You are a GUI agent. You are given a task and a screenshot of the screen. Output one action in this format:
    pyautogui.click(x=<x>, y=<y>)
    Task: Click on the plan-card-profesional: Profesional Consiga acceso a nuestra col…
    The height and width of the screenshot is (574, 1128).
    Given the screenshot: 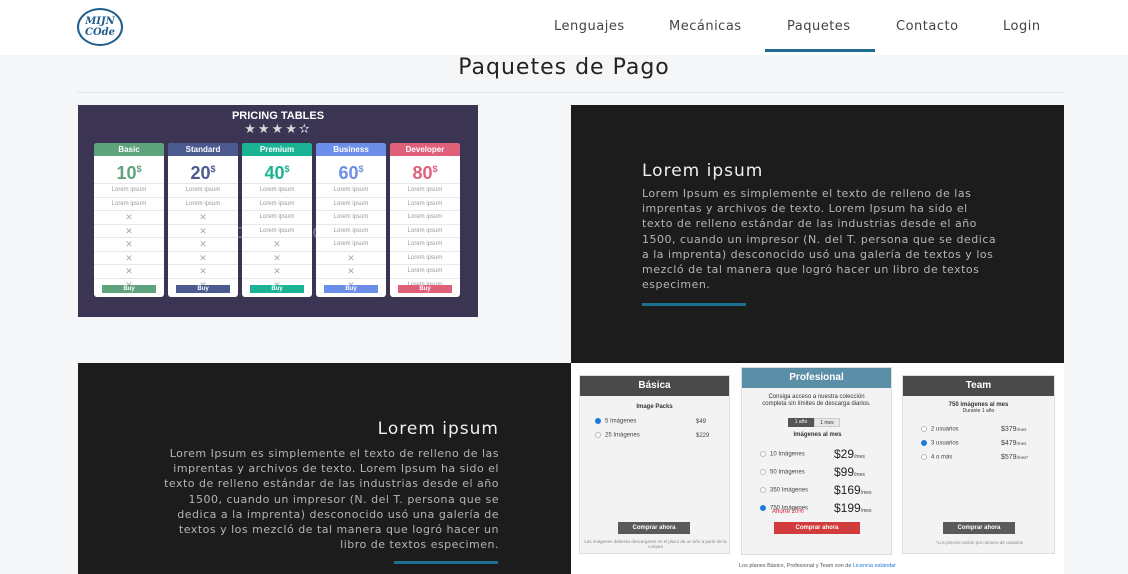 What is the action you would take?
    pyautogui.click(x=816, y=461)
    